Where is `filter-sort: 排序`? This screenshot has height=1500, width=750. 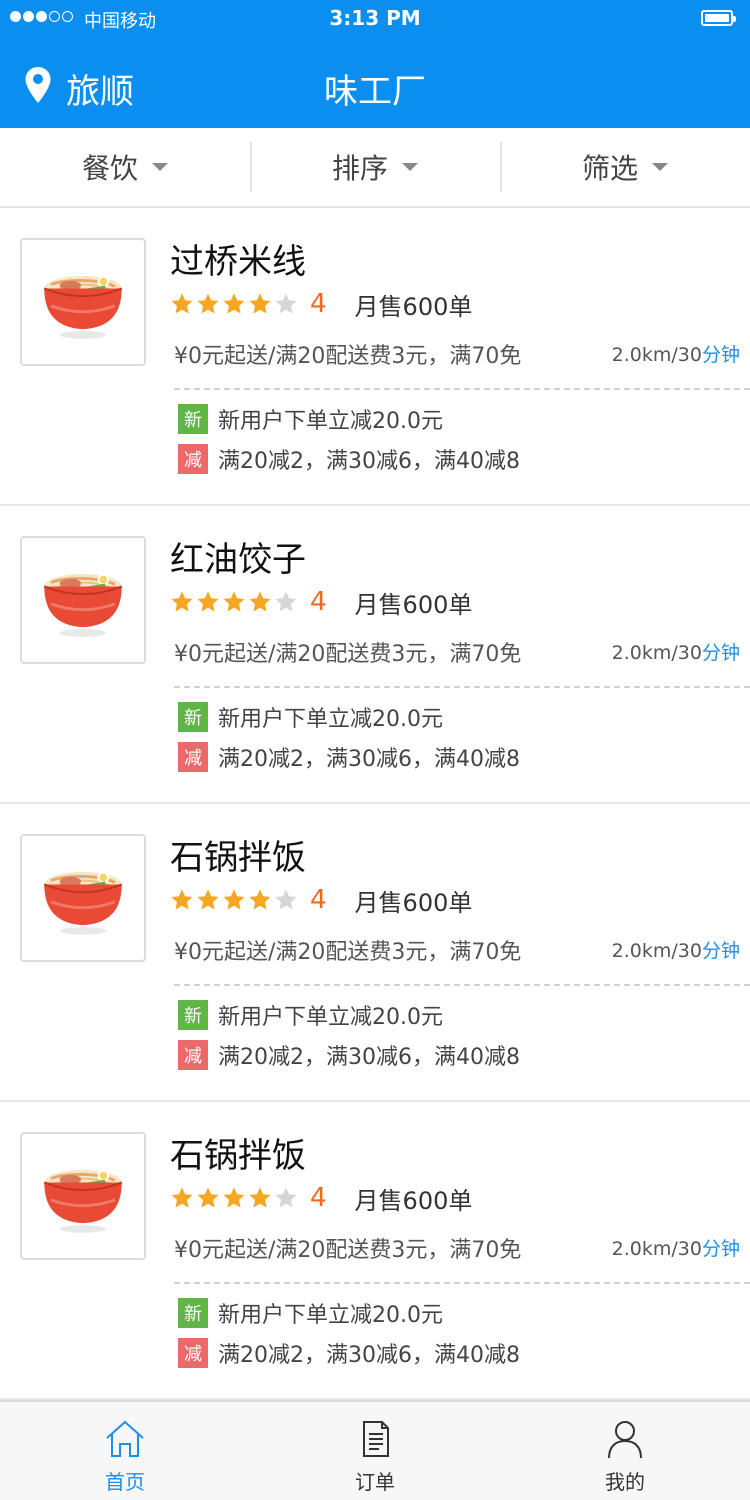 filter-sort: 排序 is located at coordinates (375, 167).